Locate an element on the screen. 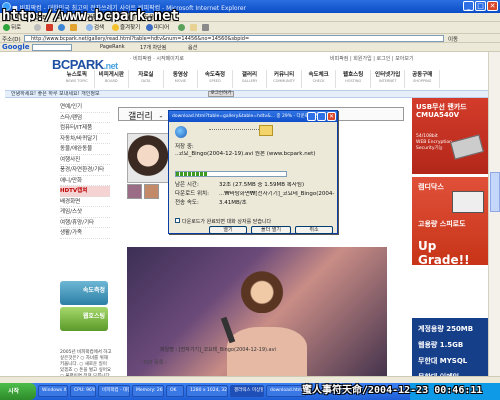 Image resolution: width=500 pixels, height=400 pixels. cancel-button: 취소 is located at coordinates (314, 230).